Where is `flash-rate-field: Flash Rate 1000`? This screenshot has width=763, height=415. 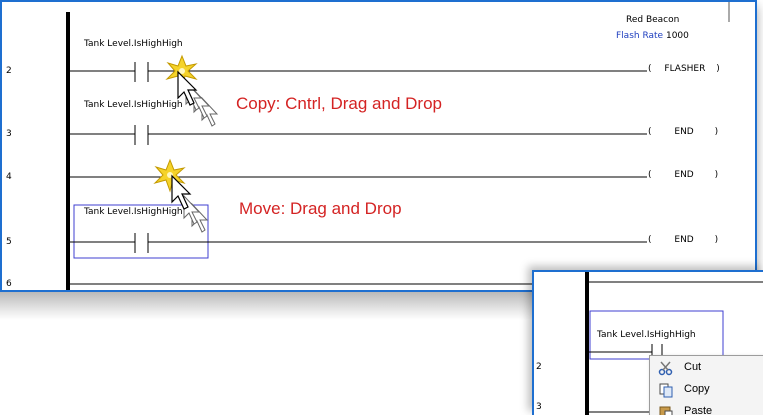 flash-rate-field: Flash Rate 1000 is located at coordinates (652, 36).